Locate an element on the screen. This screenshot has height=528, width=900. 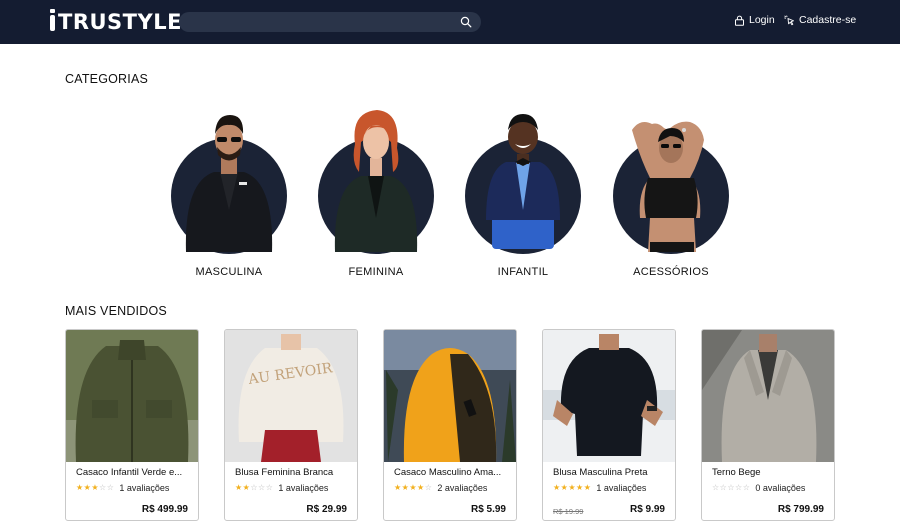
top-navbar: TRUSTYLE Login Cadastre-se is located at coordinates (450, 22).